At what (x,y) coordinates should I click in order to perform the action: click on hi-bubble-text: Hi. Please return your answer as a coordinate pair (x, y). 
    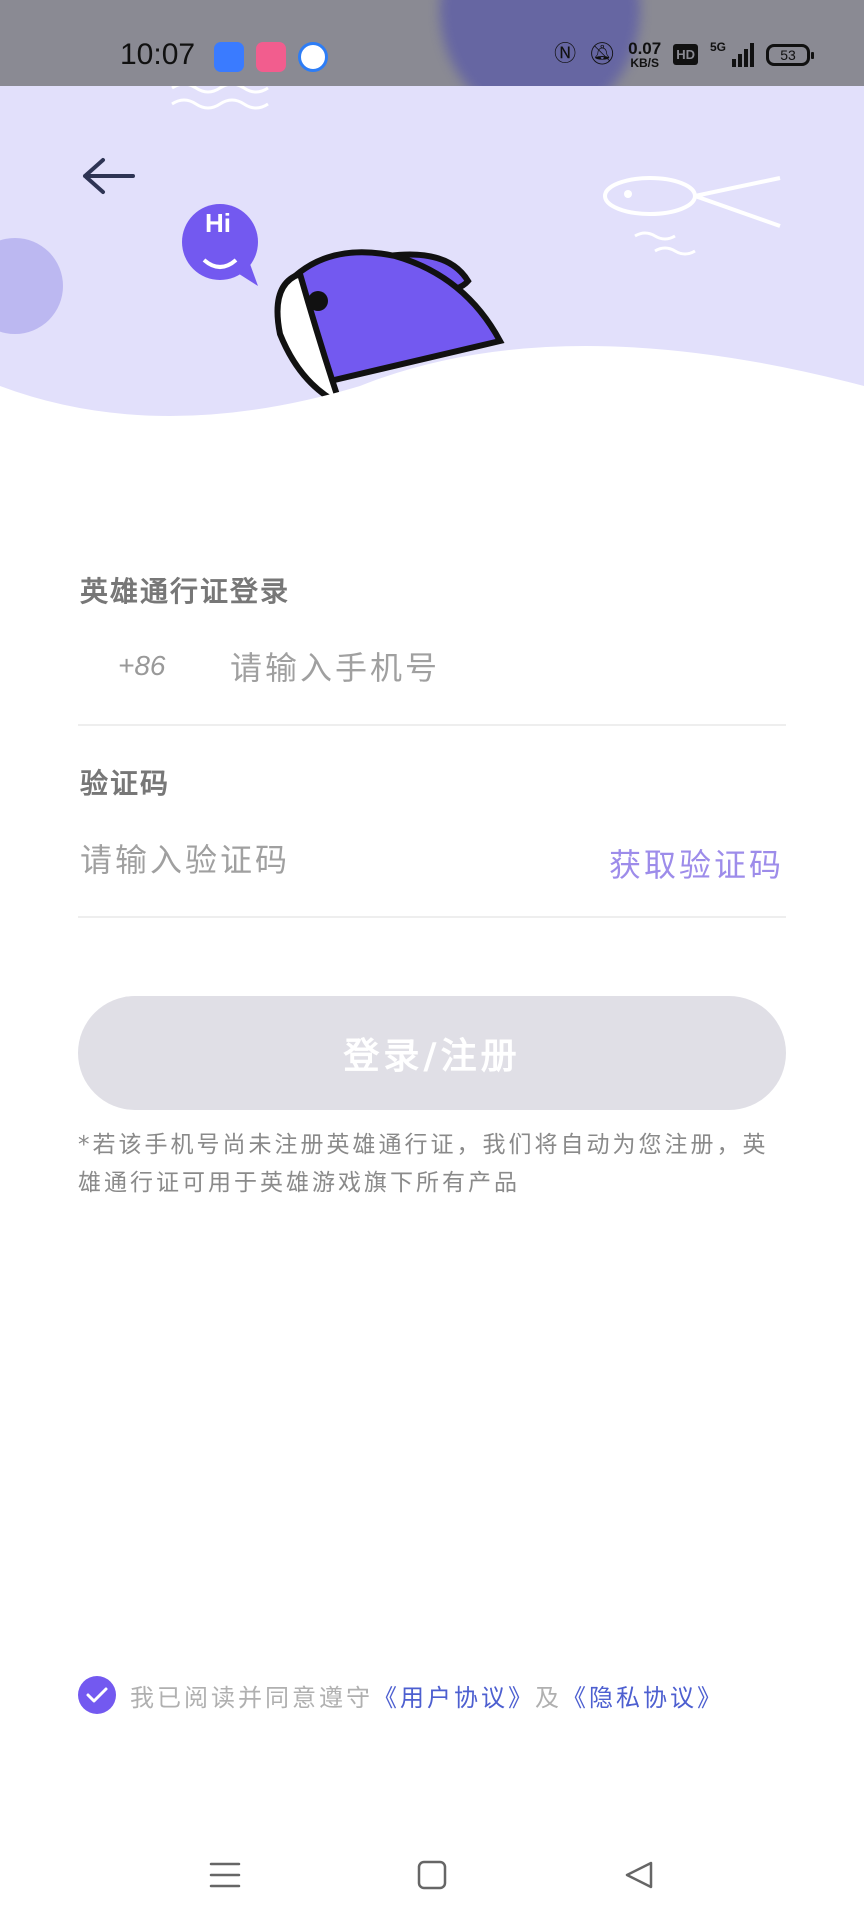
    Looking at the image, I should click on (218, 223).